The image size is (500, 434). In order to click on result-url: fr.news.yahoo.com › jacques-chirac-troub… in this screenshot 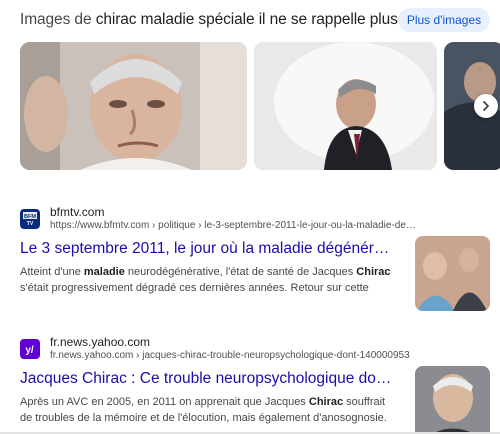, I will do `click(230, 356)`.